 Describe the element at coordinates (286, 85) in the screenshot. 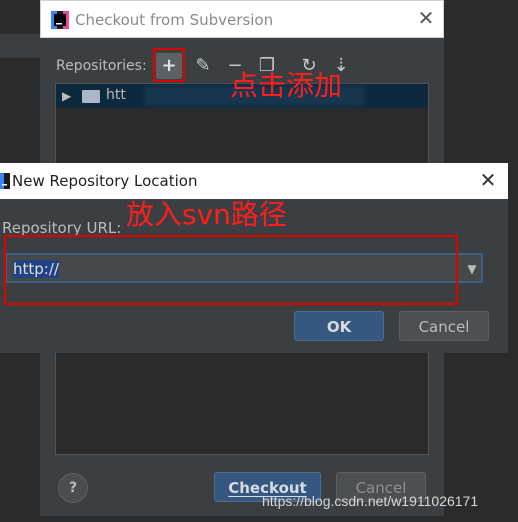

I see `annotation-add-note: 点击添加` at that location.